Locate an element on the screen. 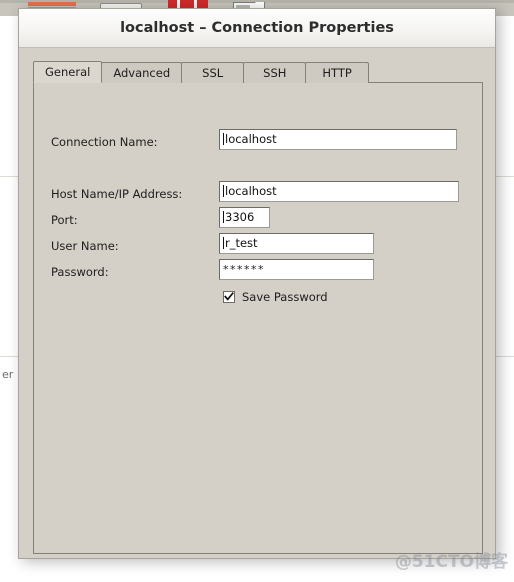  background-sidebar-label: er is located at coordinates (8, 374).